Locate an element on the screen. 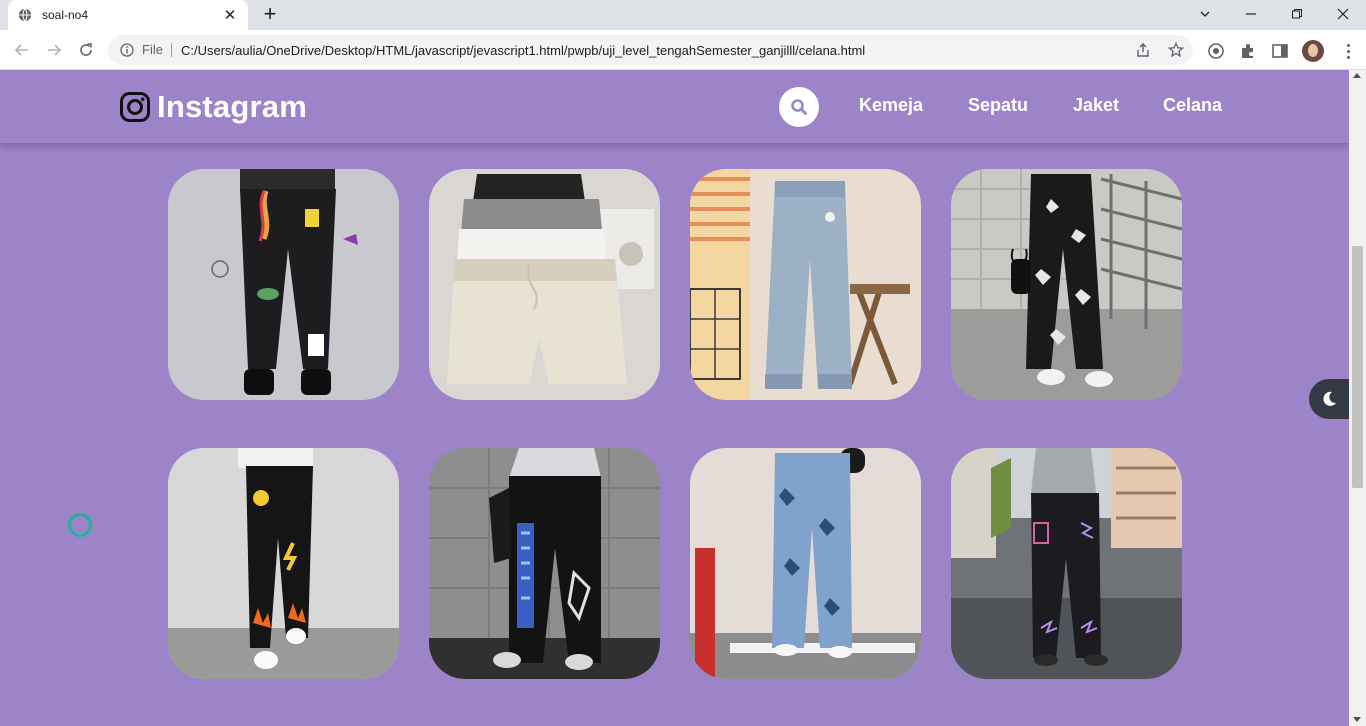 This screenshot has width=1366, height=726. shorts-product-image is located at coordinates (544, 284).